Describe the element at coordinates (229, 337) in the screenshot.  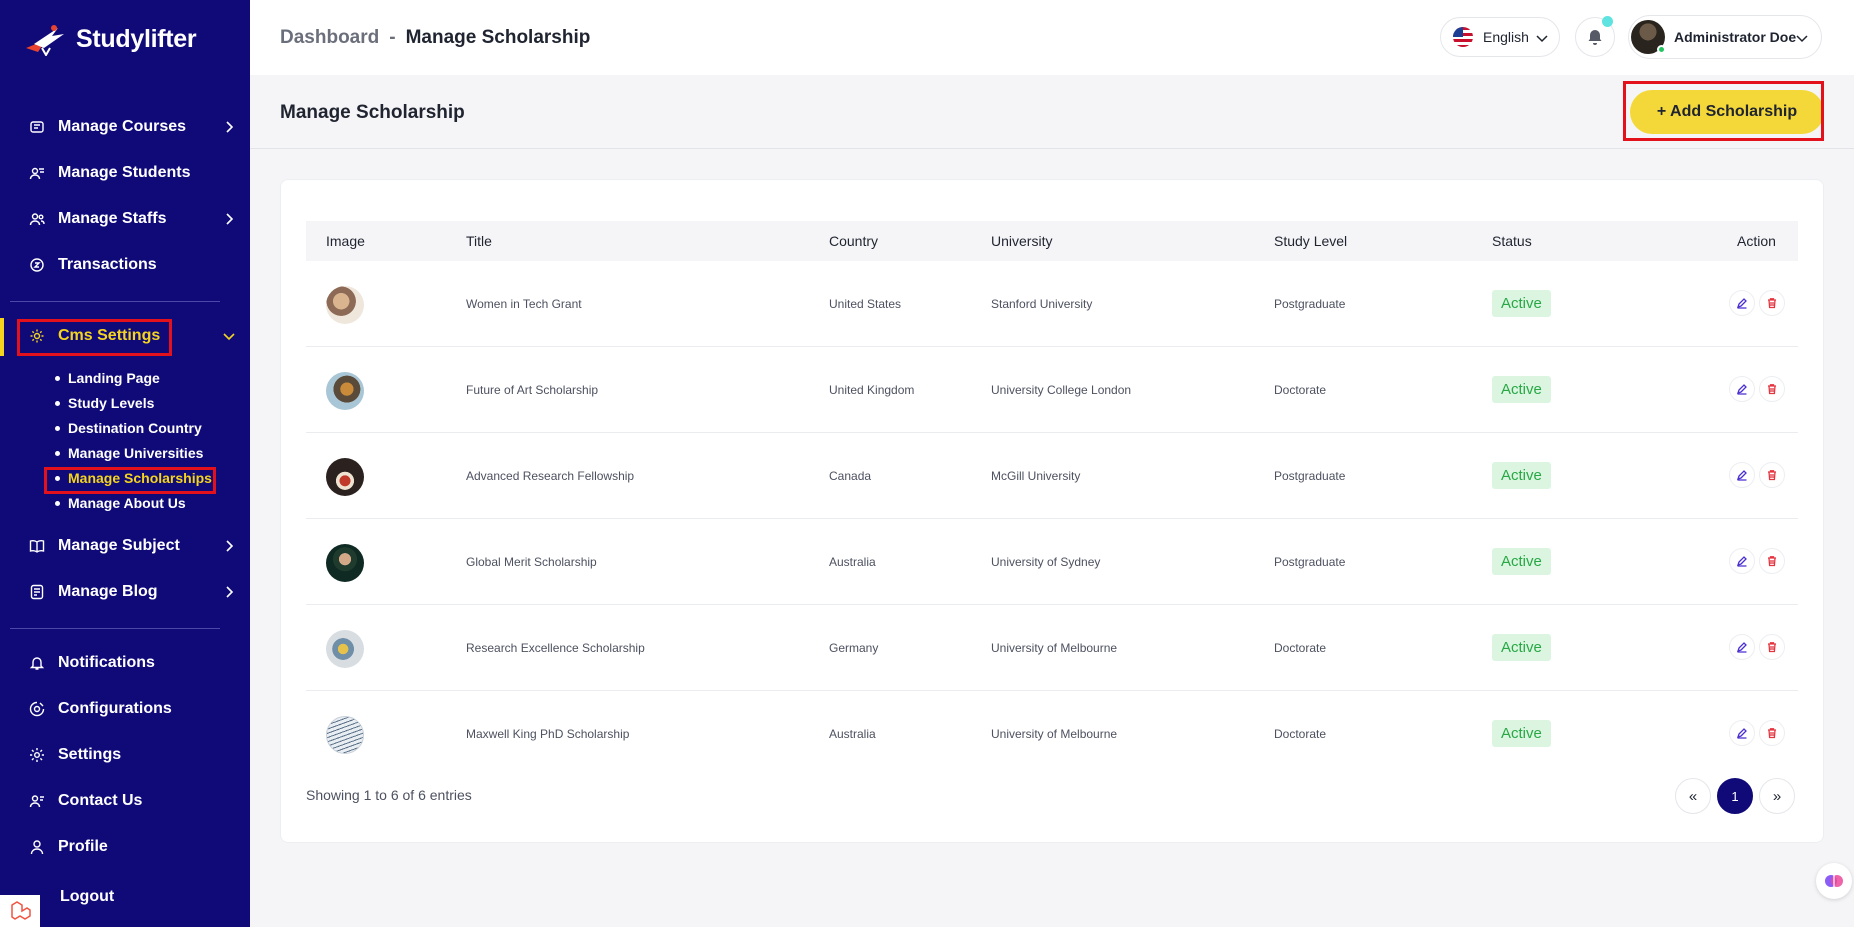
I see `chevron-down-icon` at that location.